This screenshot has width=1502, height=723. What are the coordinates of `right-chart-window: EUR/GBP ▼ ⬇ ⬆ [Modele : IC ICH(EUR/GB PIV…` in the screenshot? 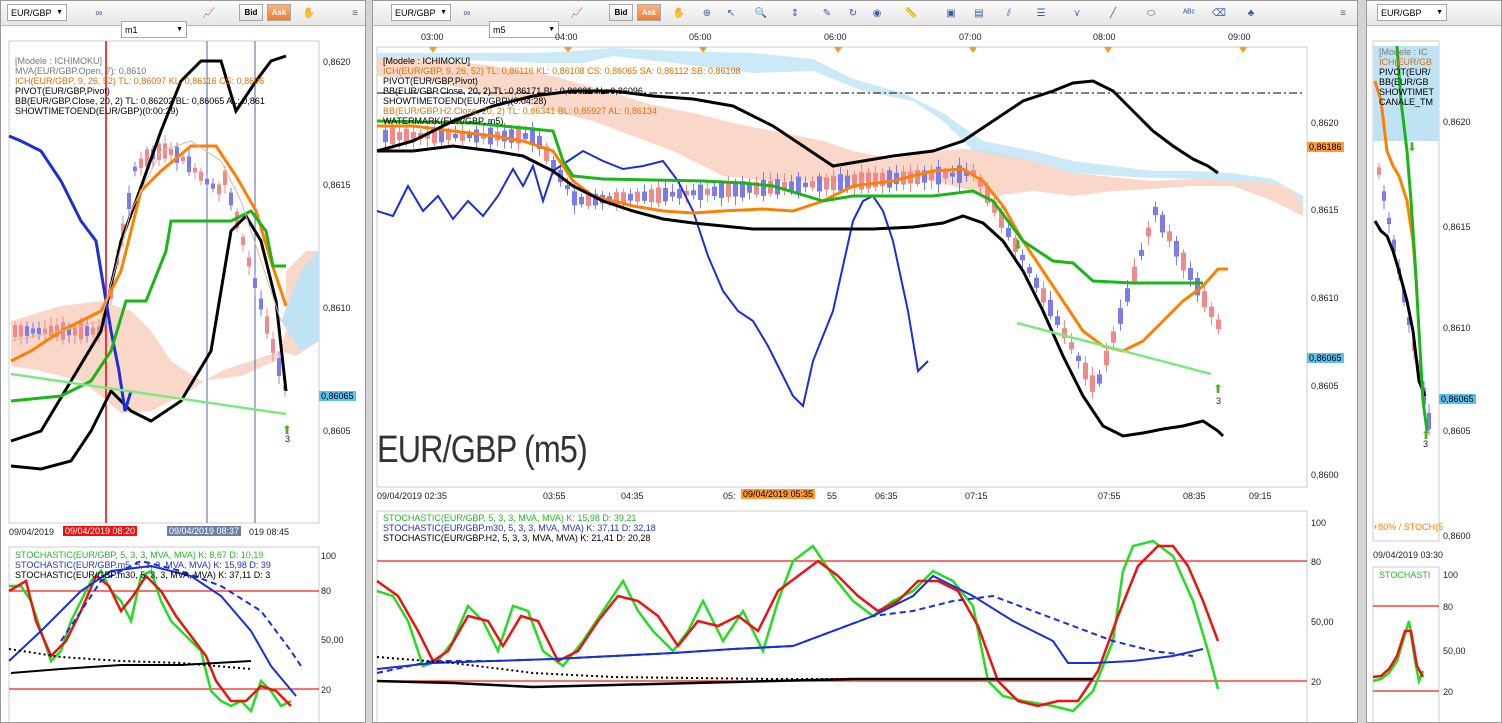 It's located at (1434, 361).